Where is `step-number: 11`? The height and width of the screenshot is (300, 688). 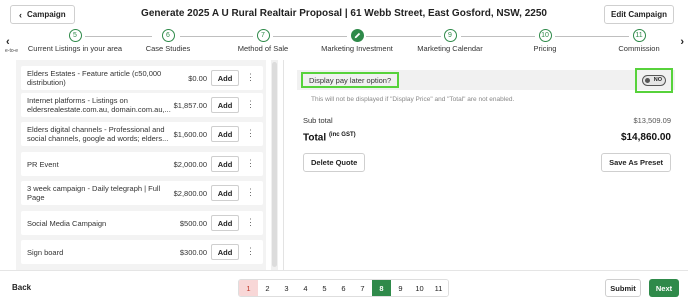 step-number: 11 is located at coordinates (639, 35).